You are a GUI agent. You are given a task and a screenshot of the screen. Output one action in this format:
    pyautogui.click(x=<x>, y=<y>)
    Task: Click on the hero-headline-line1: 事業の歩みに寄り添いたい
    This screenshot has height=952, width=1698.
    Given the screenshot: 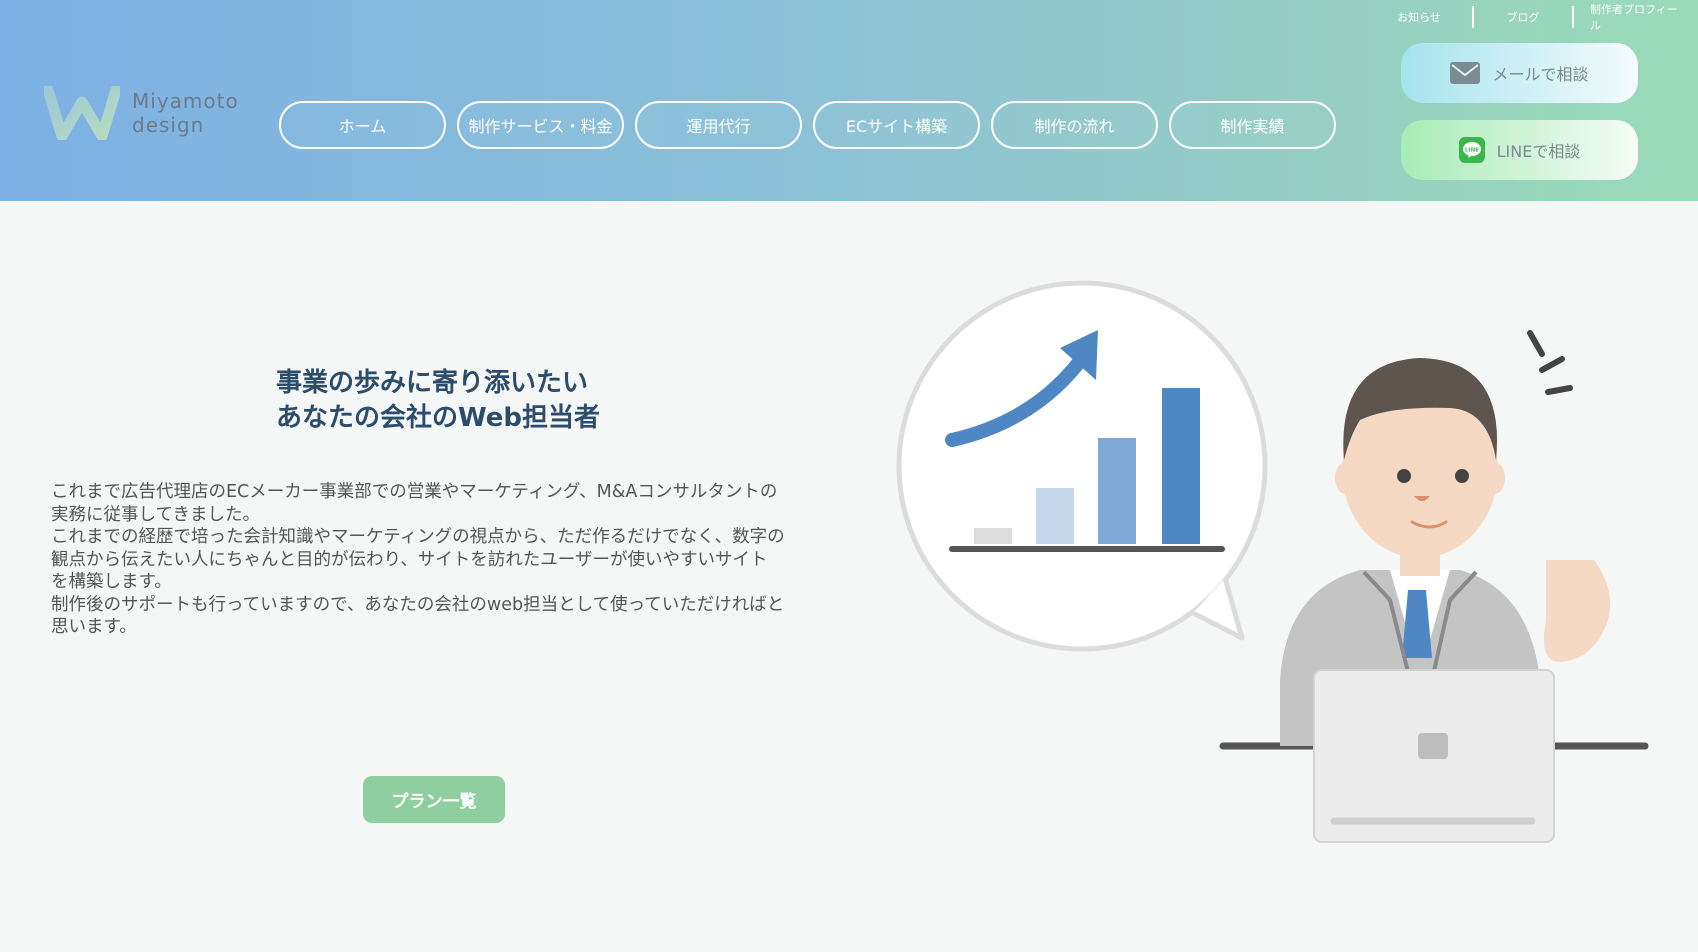 What is the action you would take?
    pyautogui.click(x=432, y=383)
    